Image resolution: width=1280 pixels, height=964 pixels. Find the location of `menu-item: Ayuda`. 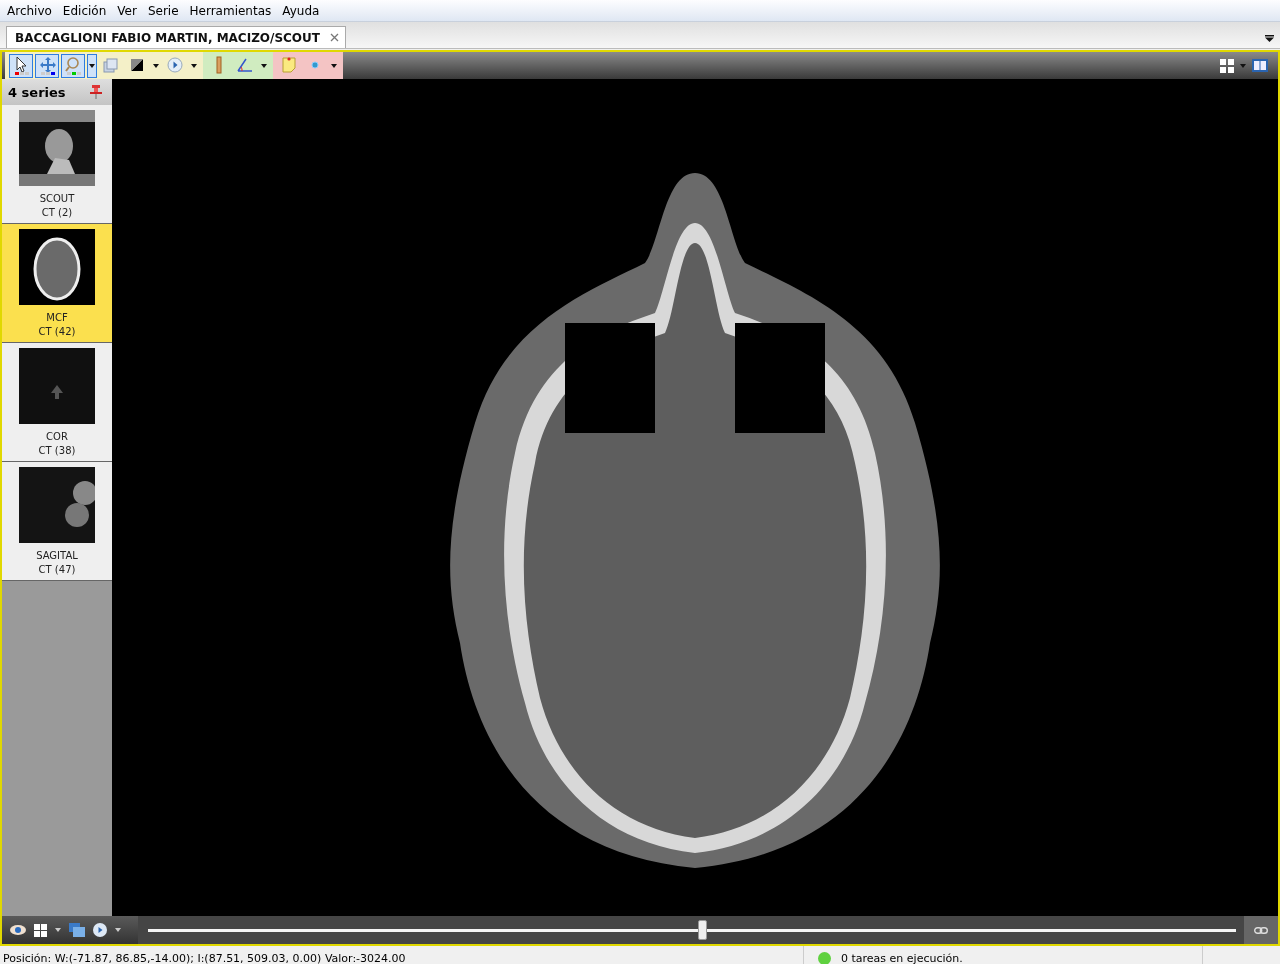

menu-item: Ayuda is located at coordinates (301, 10).